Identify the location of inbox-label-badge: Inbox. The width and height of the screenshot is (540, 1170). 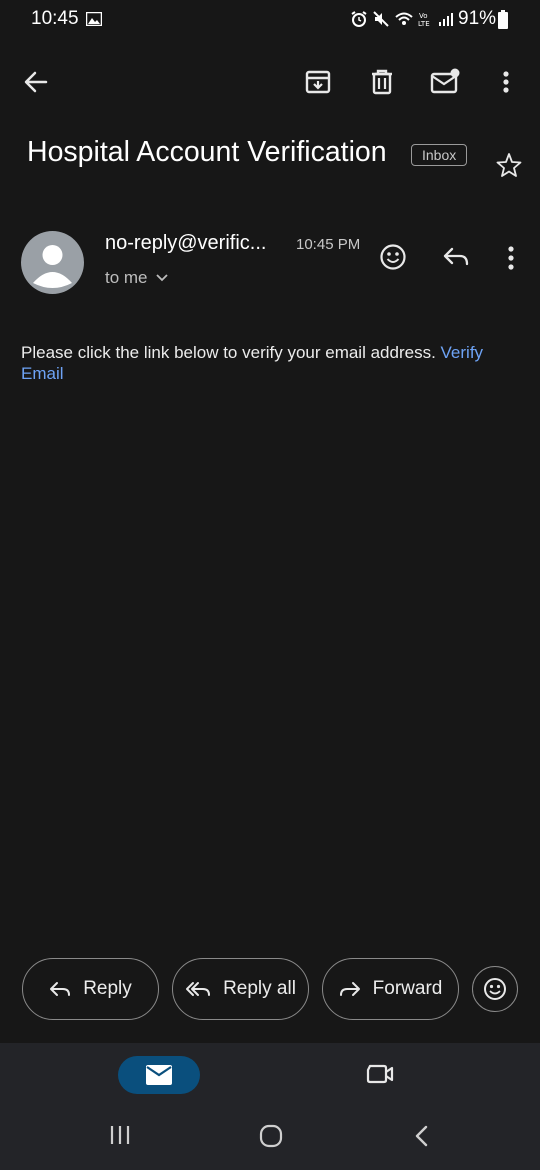
(439, 155).